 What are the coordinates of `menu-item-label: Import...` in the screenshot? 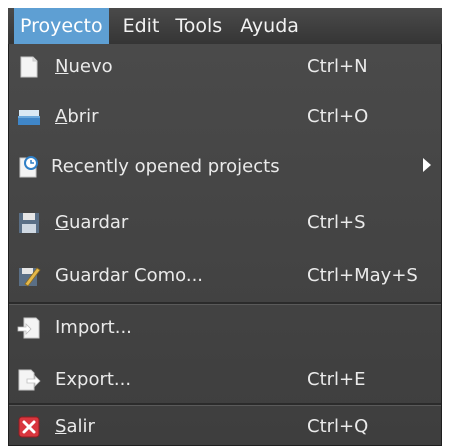 It's located at (93, 327).